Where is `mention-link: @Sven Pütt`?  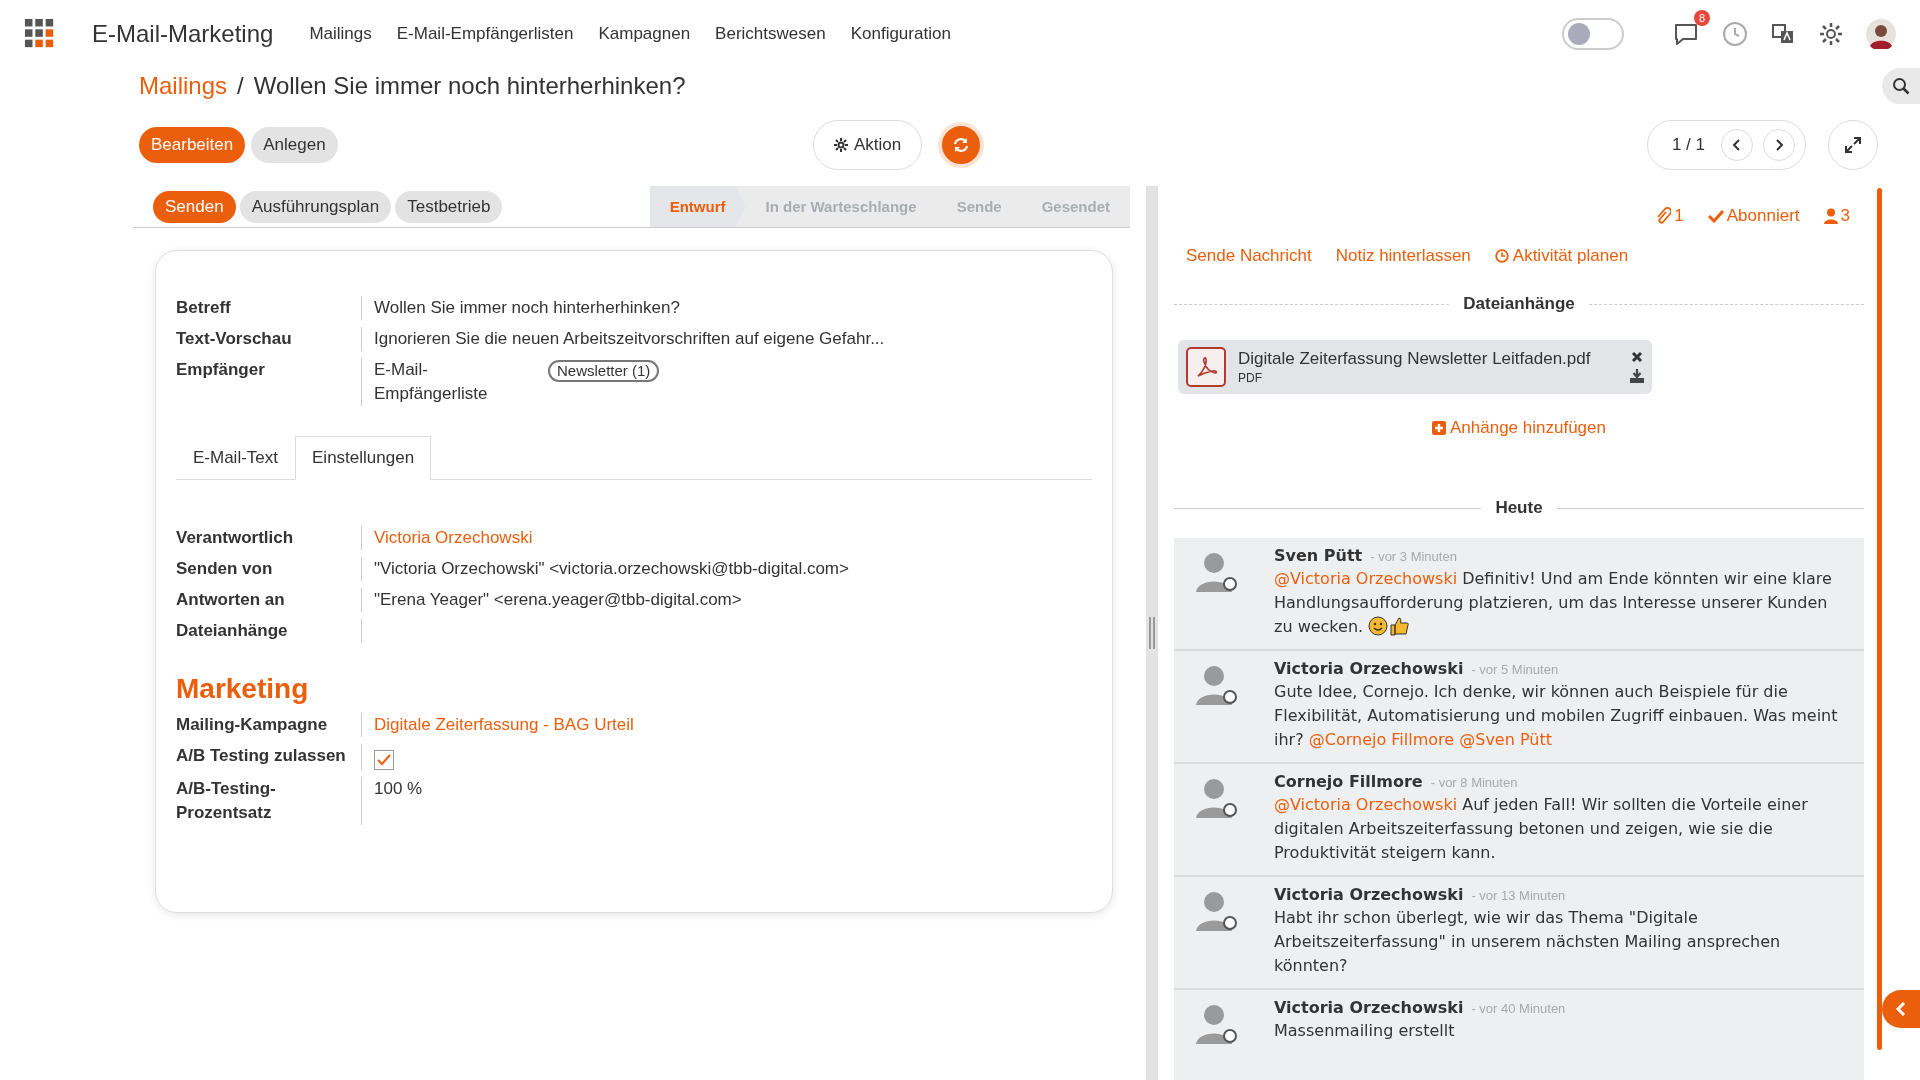 mention-link: @Sven Pütt is located at coordinates (1505, 739).